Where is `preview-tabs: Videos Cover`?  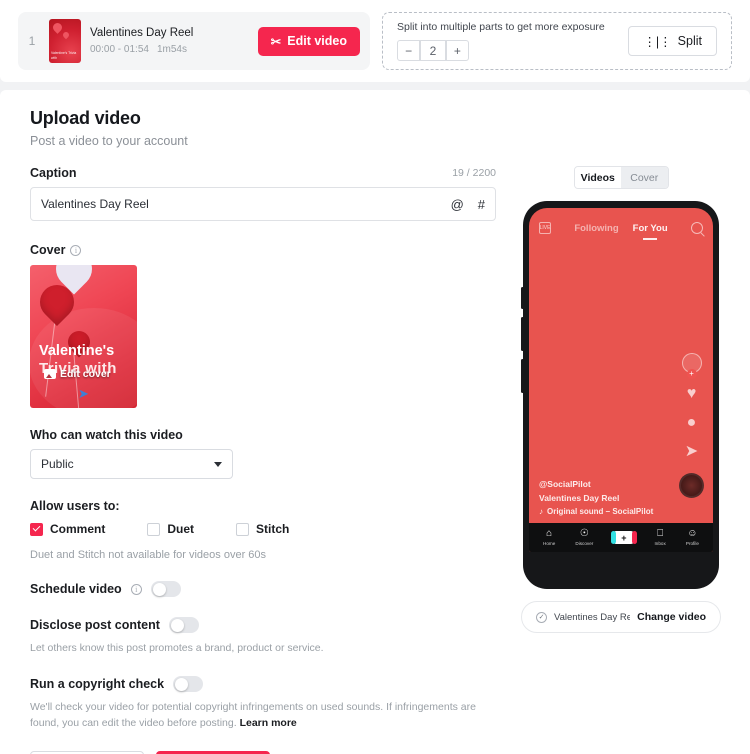
preview-tabs: Videos Cover is located at coordinates (621, 177).